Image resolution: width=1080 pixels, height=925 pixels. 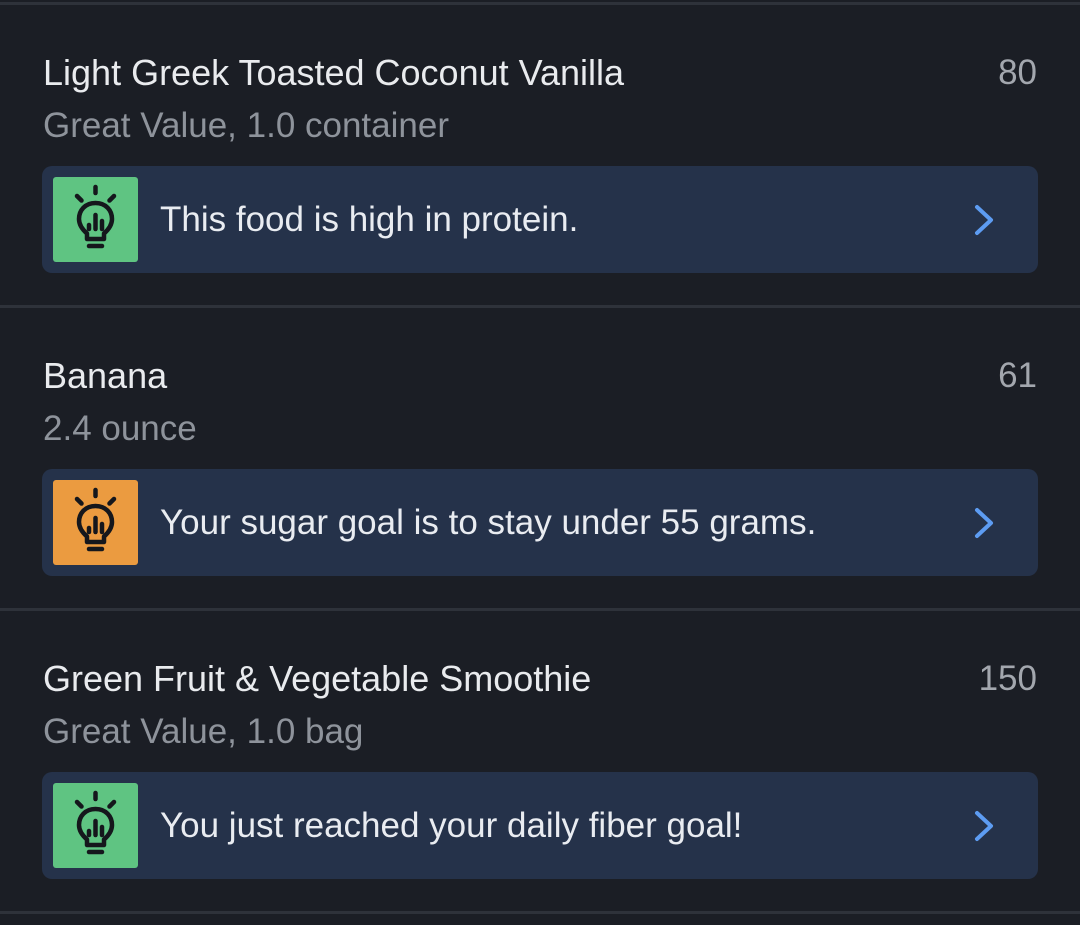 I want to click on food-name: Banana, so click(x=105, y=375).